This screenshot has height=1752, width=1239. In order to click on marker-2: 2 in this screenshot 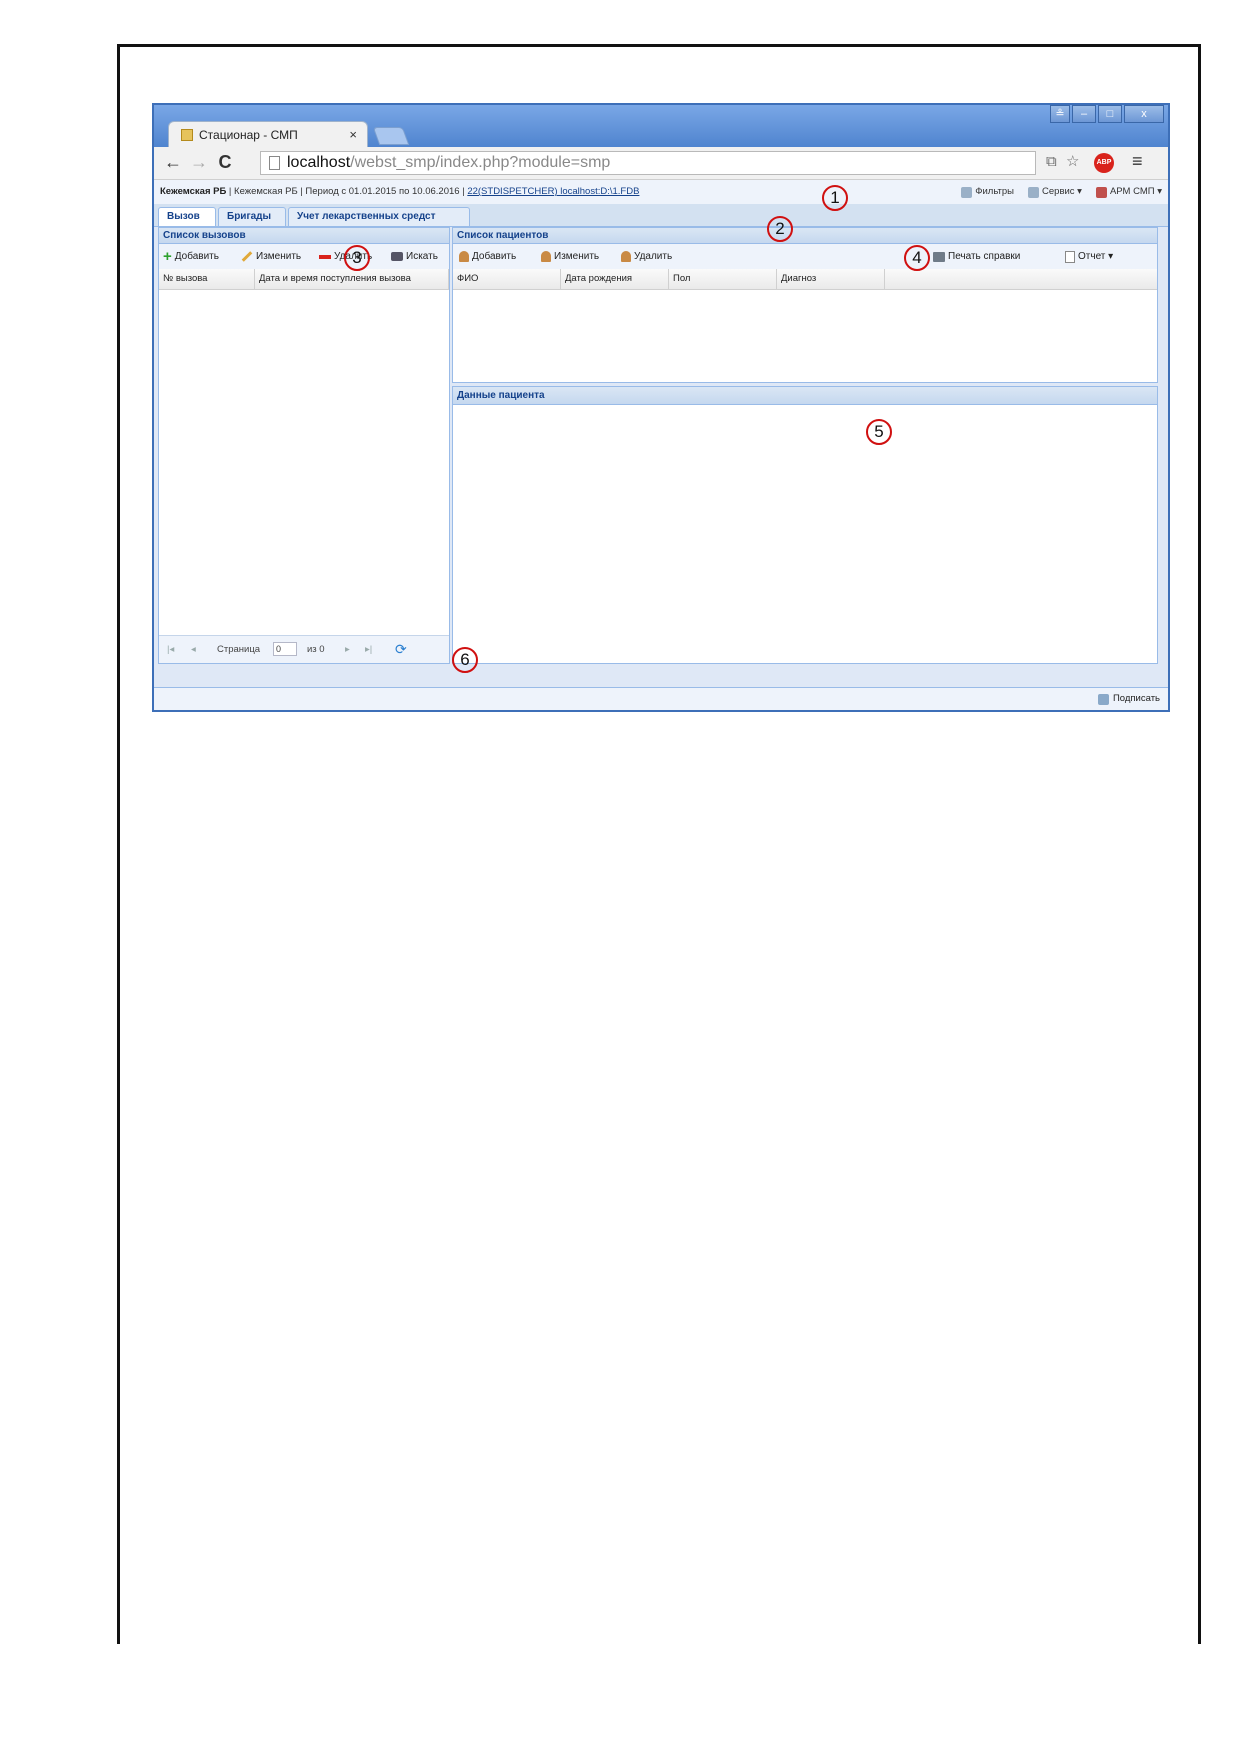, I will do `click(780, 229)`.